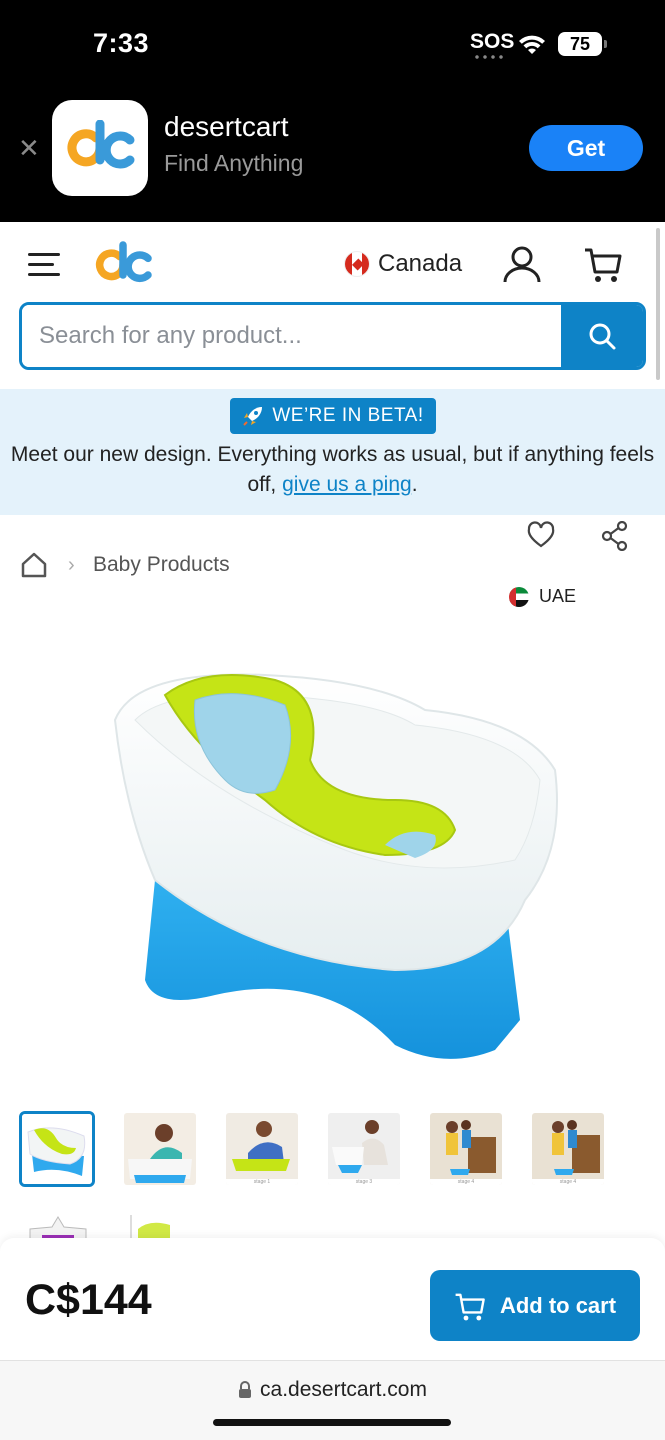 The image size is (665, 1440). I want to click on canada-flag-icon, so click(357, 264).